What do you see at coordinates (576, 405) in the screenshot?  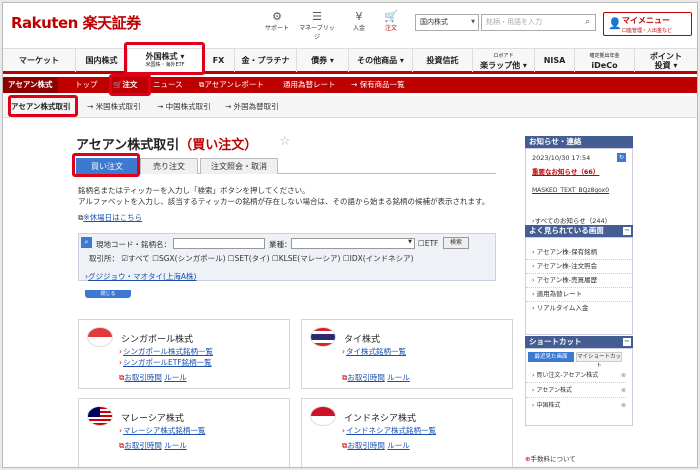 I see `shortcut-item: 中国株式⊗` at bounding box center [576, 405].